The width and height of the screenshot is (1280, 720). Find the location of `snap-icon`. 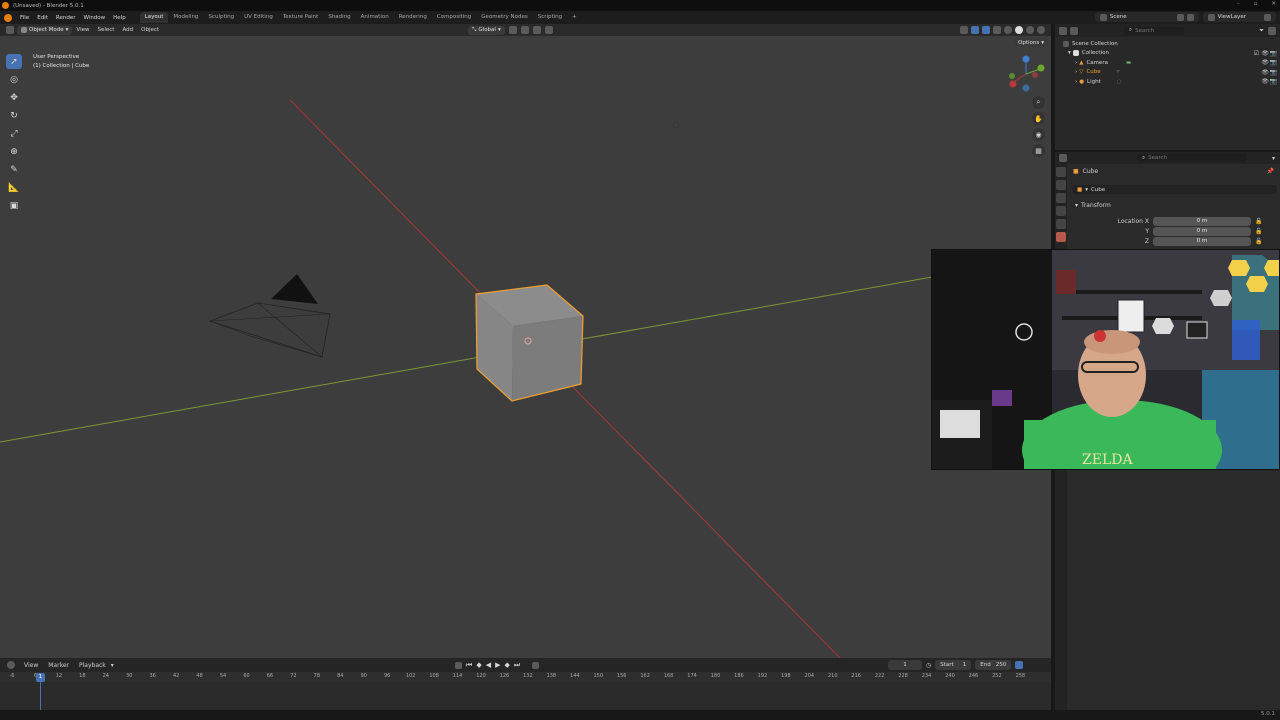

snap-icon is located at coordinates (524, 30).